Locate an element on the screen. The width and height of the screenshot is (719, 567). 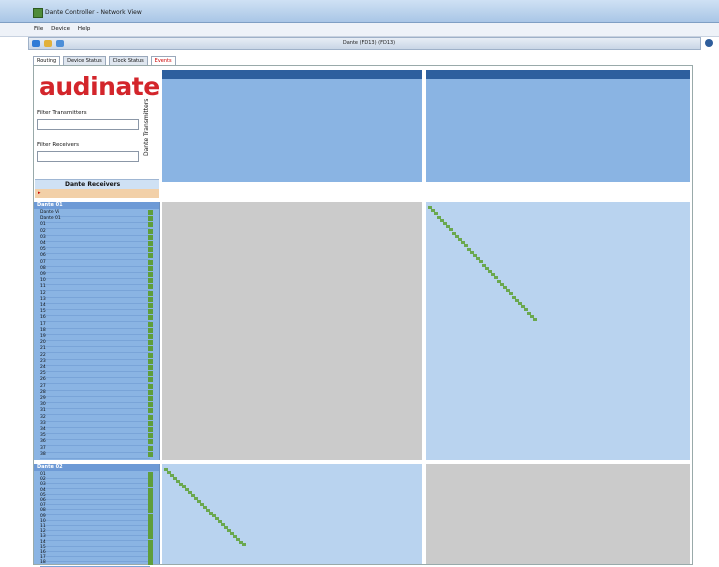
menu-device: Device is located at coordinates (60, 29).